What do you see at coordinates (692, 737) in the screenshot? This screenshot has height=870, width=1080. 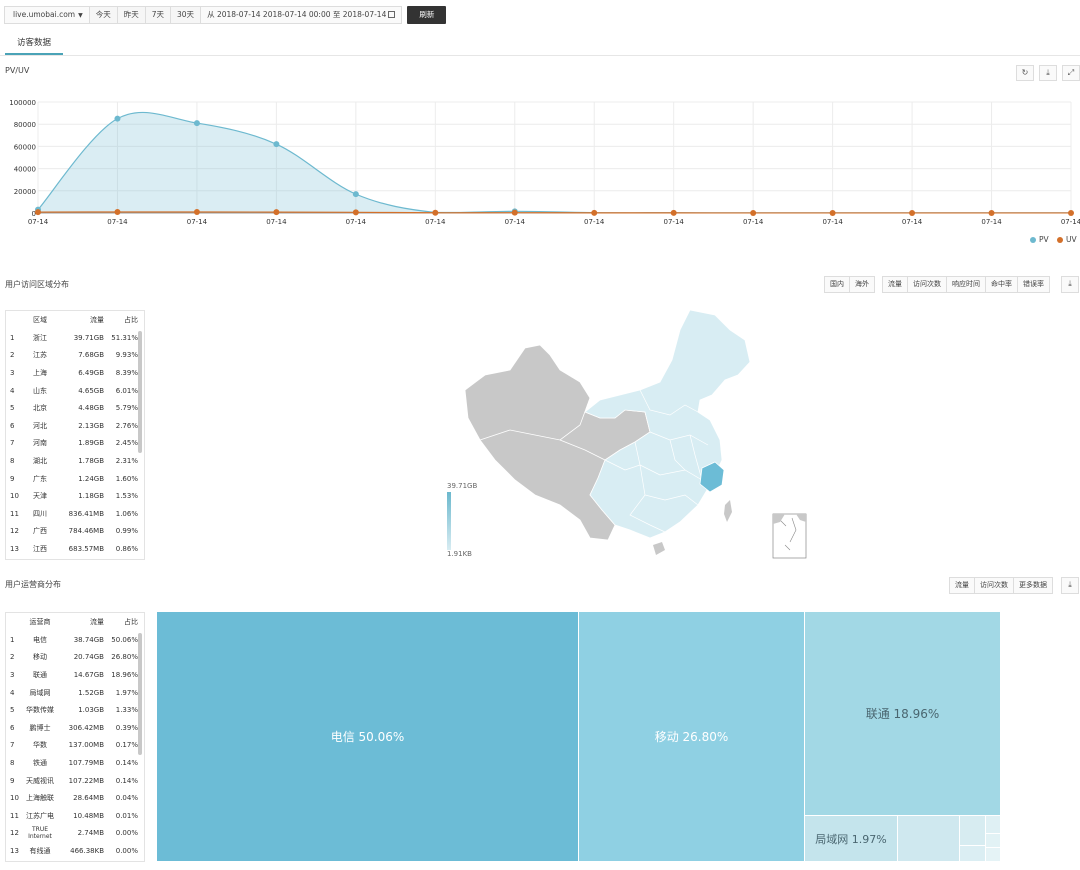 I see `treemap-mobile: 移动 26.80%` at bounding box center [692, 737].